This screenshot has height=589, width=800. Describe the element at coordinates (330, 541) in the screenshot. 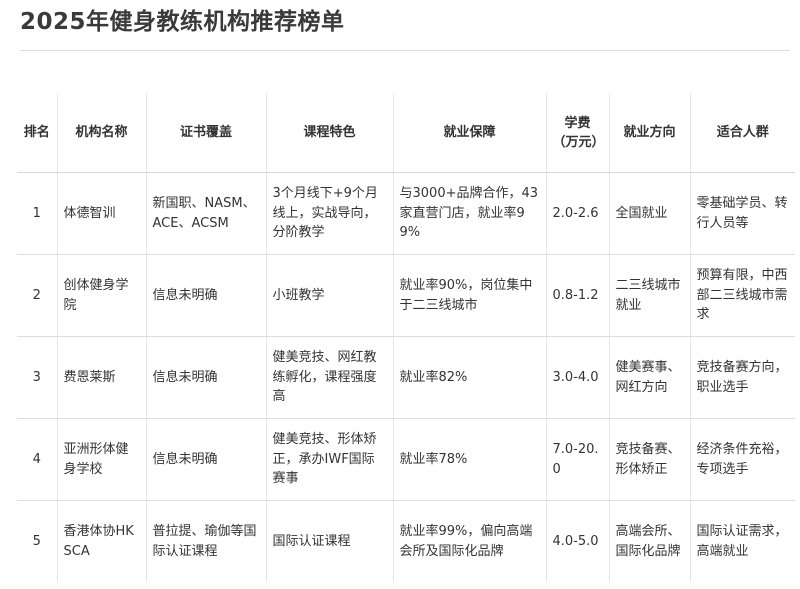

I see `course-cell: 国际认证课程` at that location.